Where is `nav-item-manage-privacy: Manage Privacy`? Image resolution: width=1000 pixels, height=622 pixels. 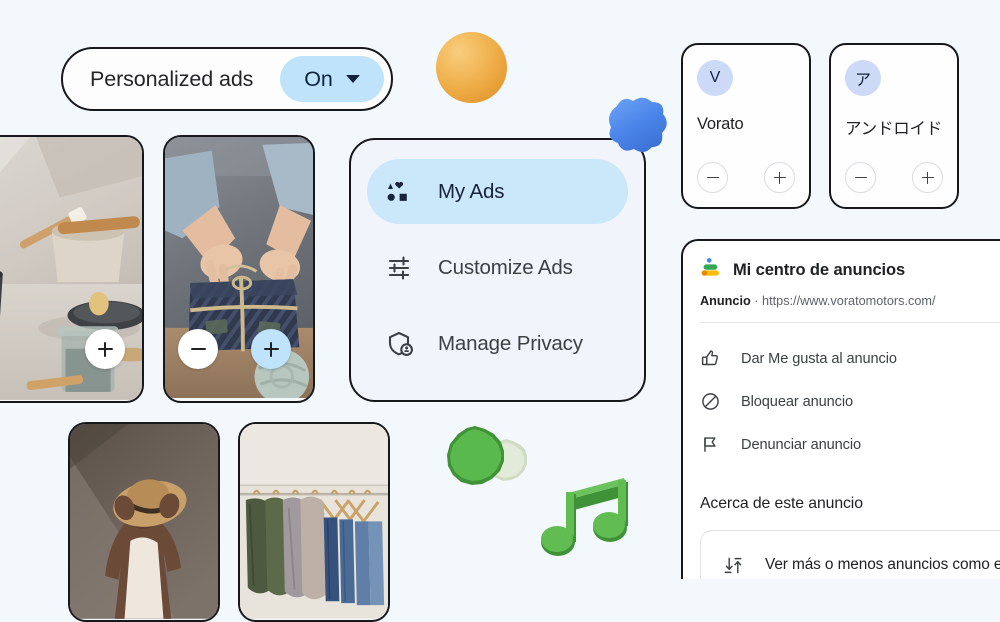 nav-item-manage-privacy: Manage Privacy is located at coordinates (497, 343).